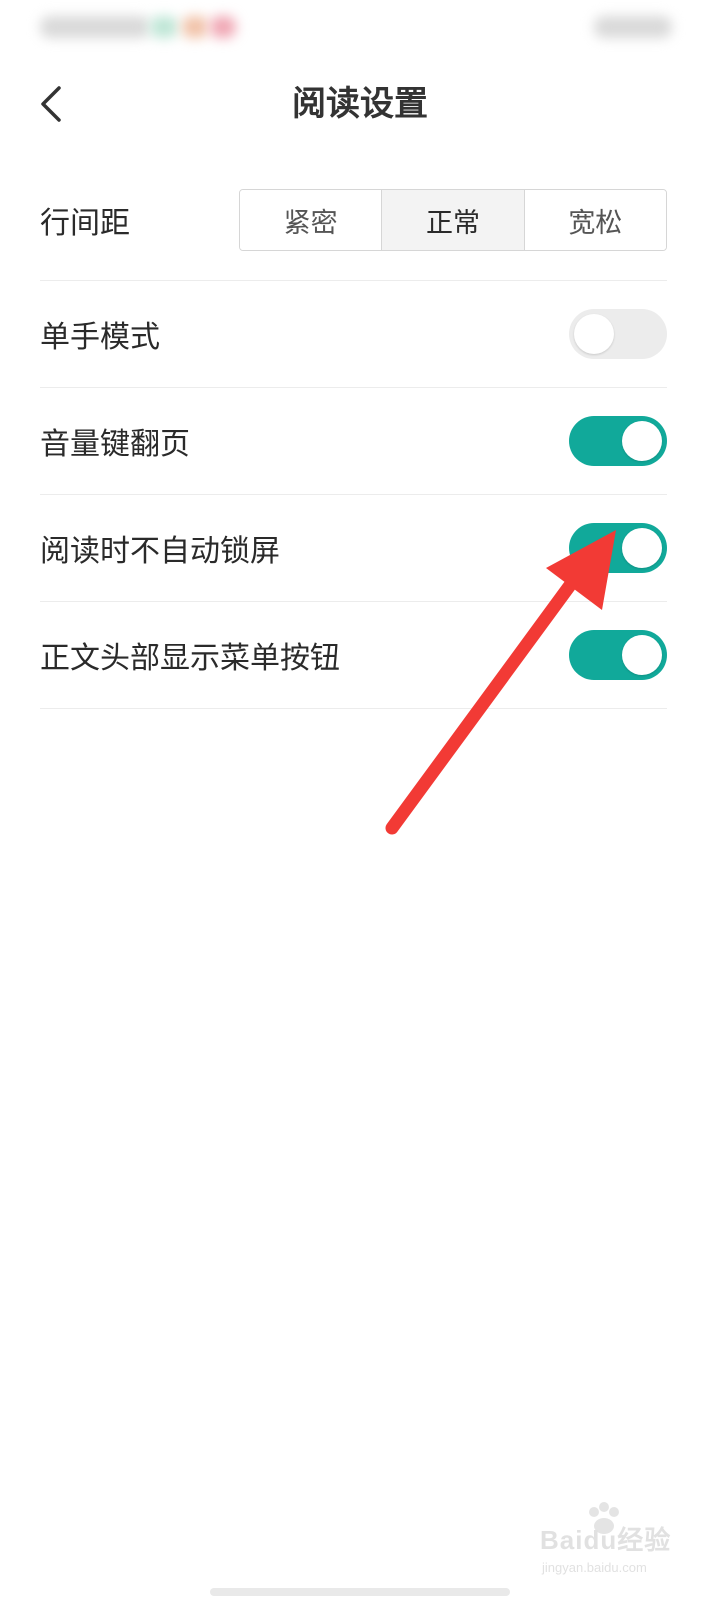 The width and height of the screenshot is (720, 1600). I want to click on status-bar, so click(360, 28).